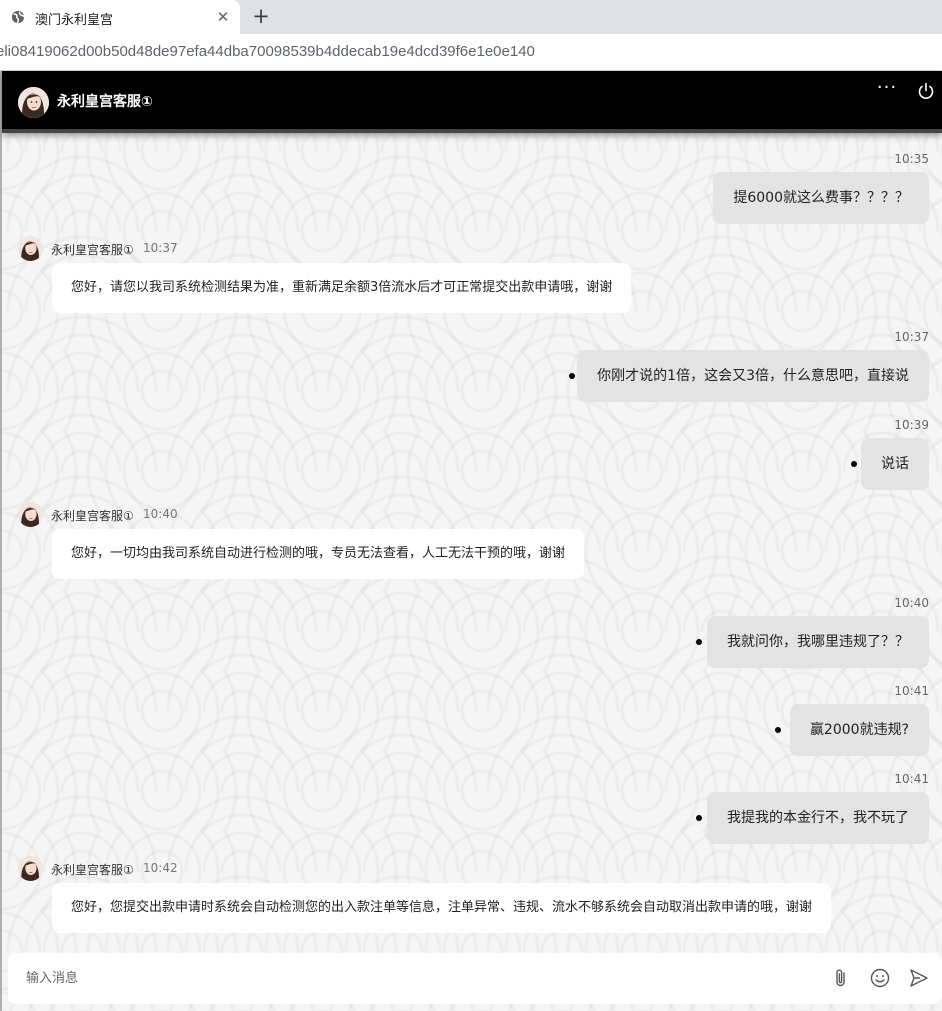 This screenshot has height=1011, width=942. I want to click on paperclip-icon, so click(841, 978).